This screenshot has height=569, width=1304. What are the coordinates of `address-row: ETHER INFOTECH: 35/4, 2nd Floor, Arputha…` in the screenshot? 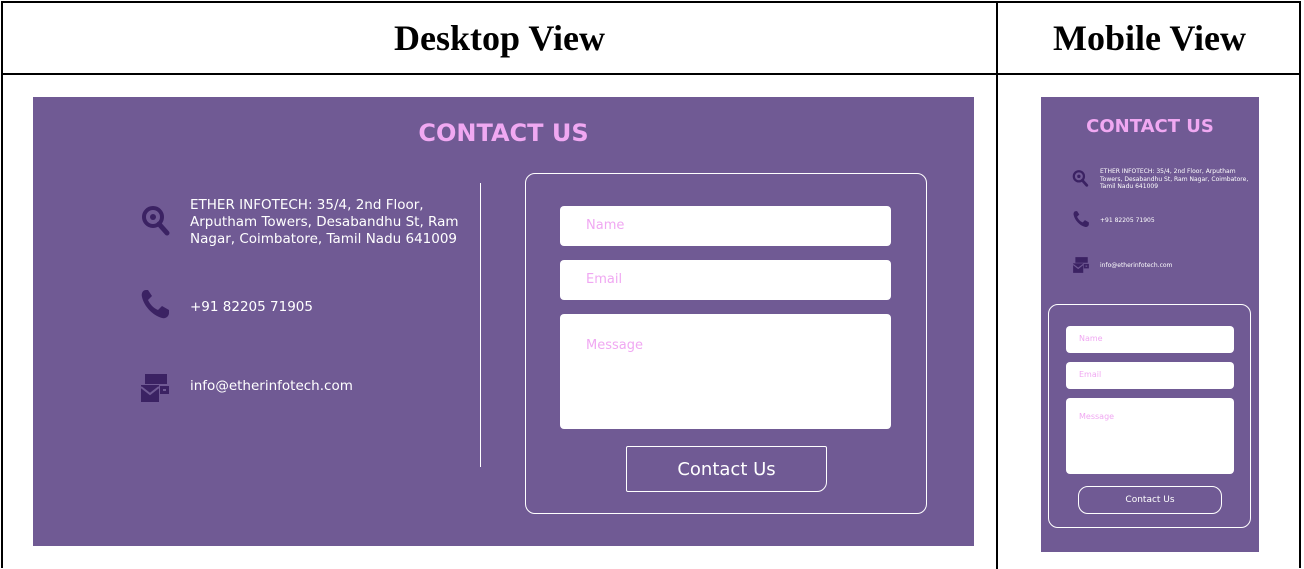 It's located at (299, 222).